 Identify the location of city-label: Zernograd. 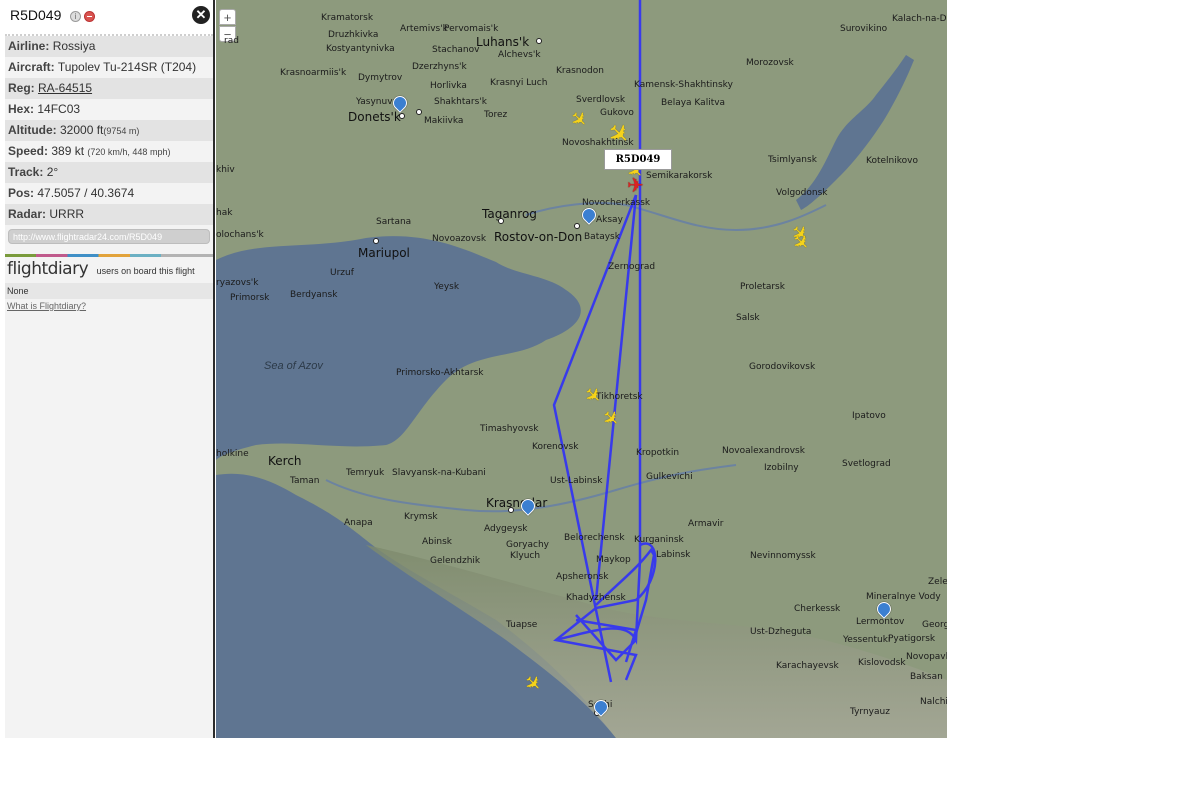
(632, 267).